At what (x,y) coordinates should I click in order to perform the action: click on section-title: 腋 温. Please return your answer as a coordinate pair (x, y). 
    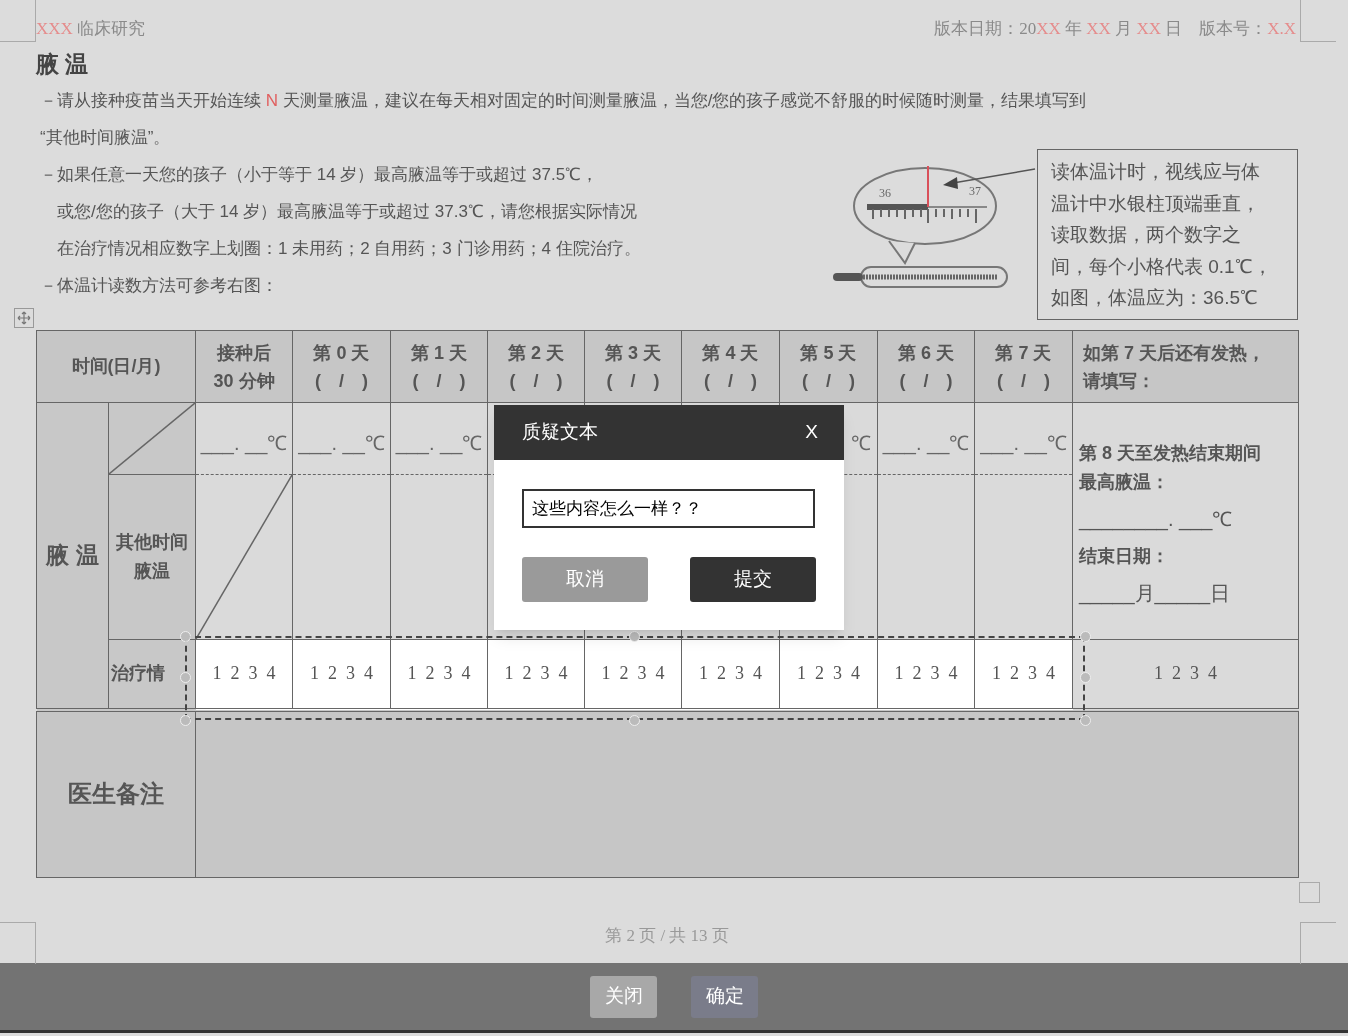
    Looking at the image, I should click on (62, 64).